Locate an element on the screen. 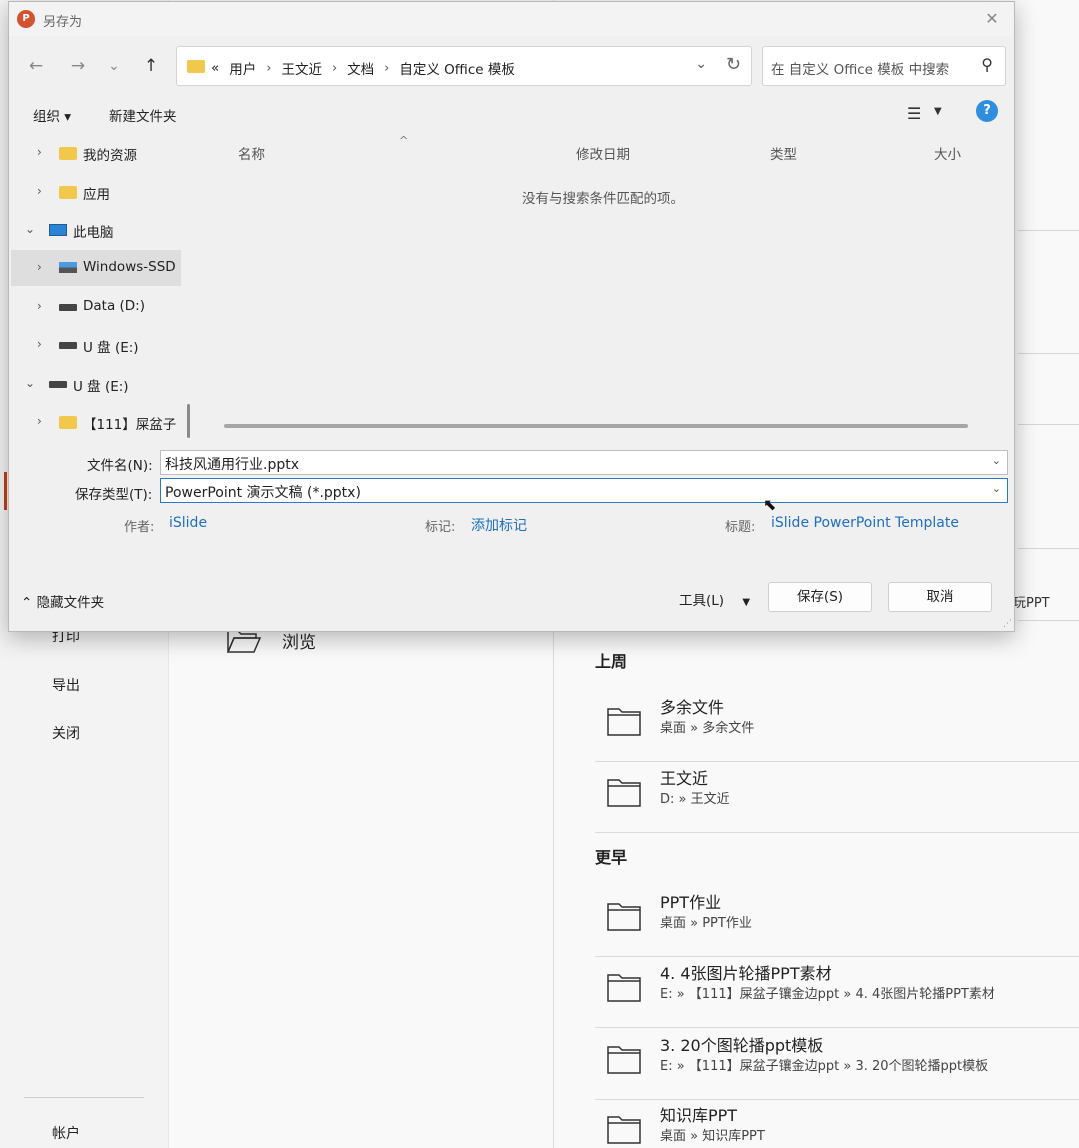 The height and width of the screenshot is (1148, 1079). tree-item-label: 应用 is located at coordinates (96, 195).